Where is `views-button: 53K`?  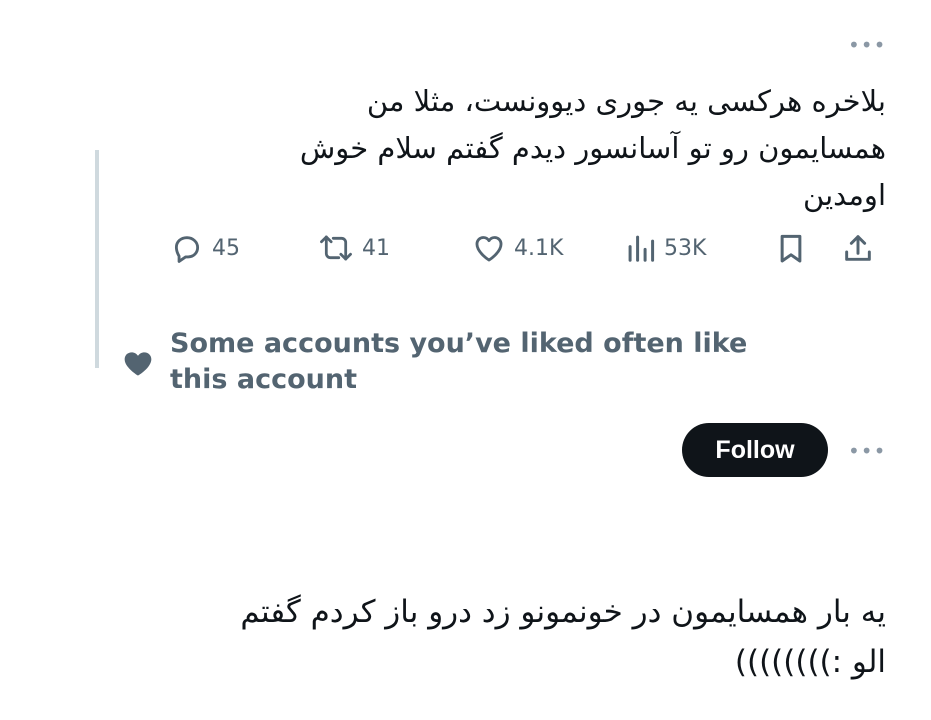
views-button: 53K is located at coordinates (666, 248).